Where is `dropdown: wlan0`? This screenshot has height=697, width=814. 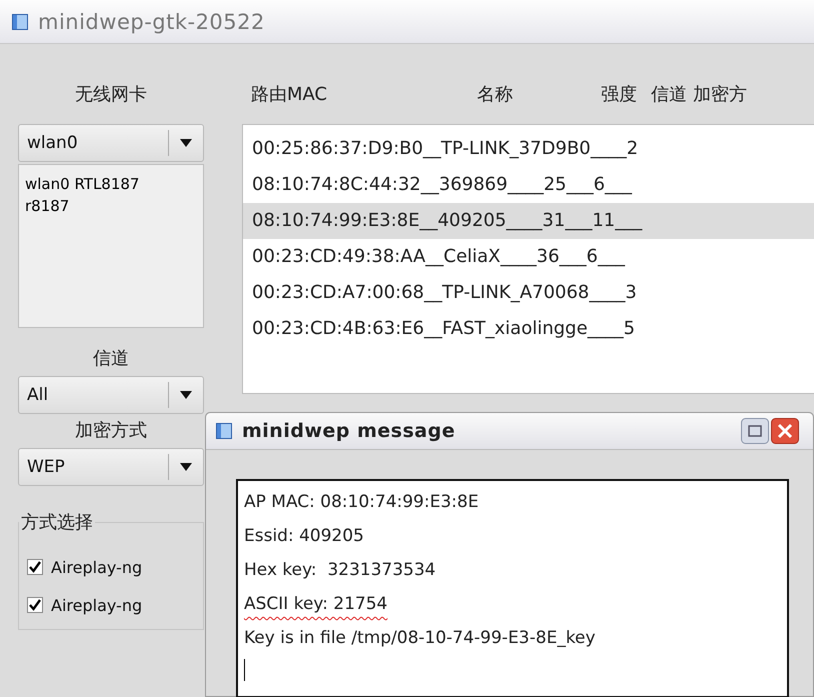 dropdown: wlan0 is located at coordinates (111, 143).